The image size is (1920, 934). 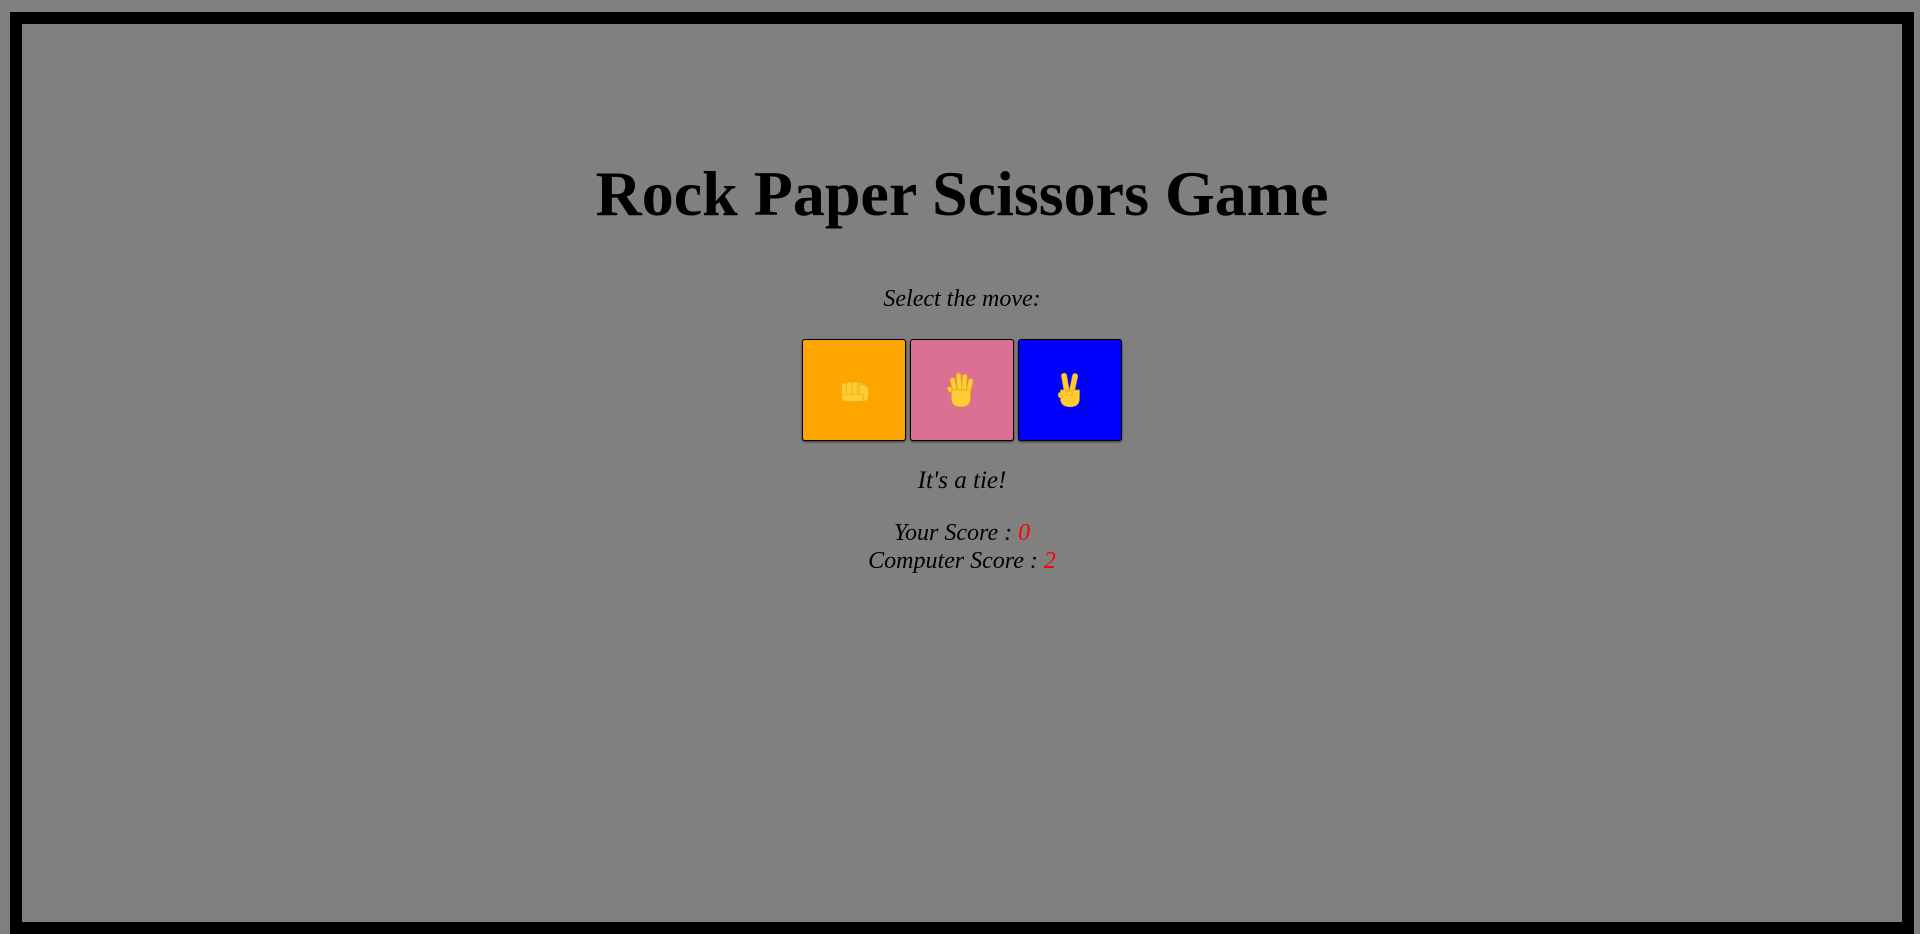 What do you see at coordinates (1024, 533) in the screenshot?
I see `player-score-value: 0` at bounding box center [1024, 533].